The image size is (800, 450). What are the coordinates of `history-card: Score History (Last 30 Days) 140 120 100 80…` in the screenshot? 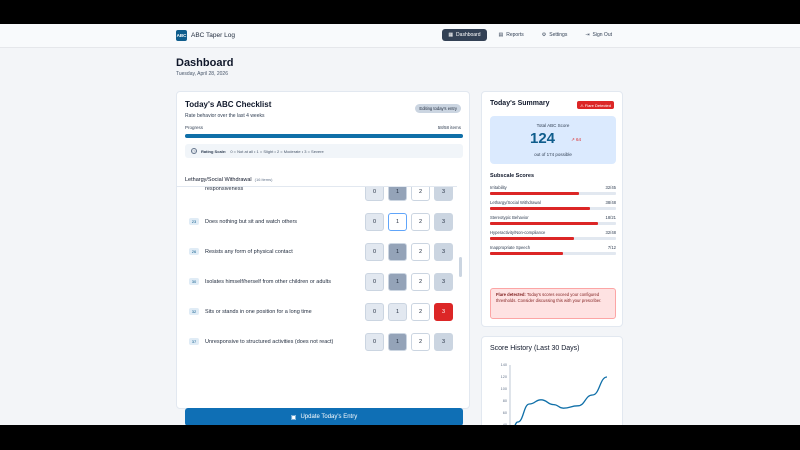 It's located at (552, 380).